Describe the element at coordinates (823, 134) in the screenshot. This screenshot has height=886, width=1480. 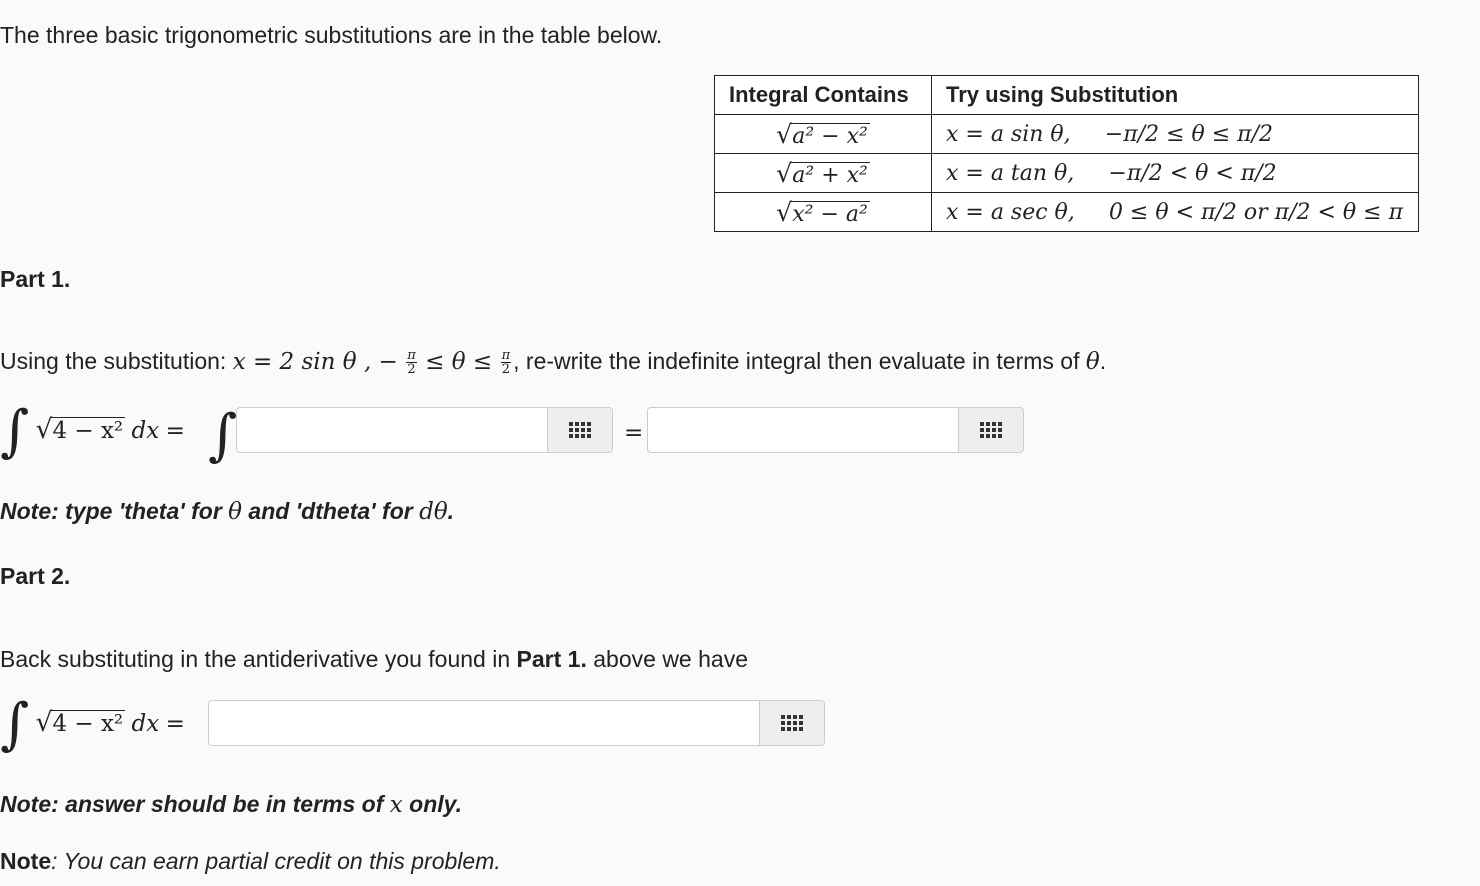
I see `radical-cell: √a² − x²` at that location.